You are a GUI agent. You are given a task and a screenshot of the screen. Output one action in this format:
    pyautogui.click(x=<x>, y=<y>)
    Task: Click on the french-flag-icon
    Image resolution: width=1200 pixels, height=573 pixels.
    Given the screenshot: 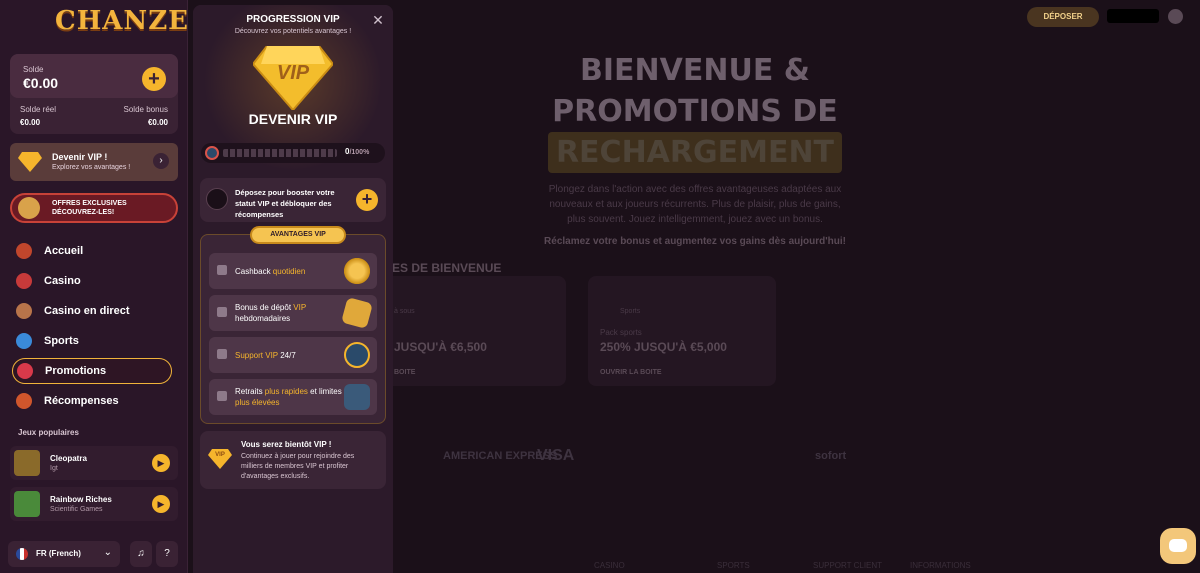 What is the action you would take?
    pyautogui.click(x=22, y=554)
    